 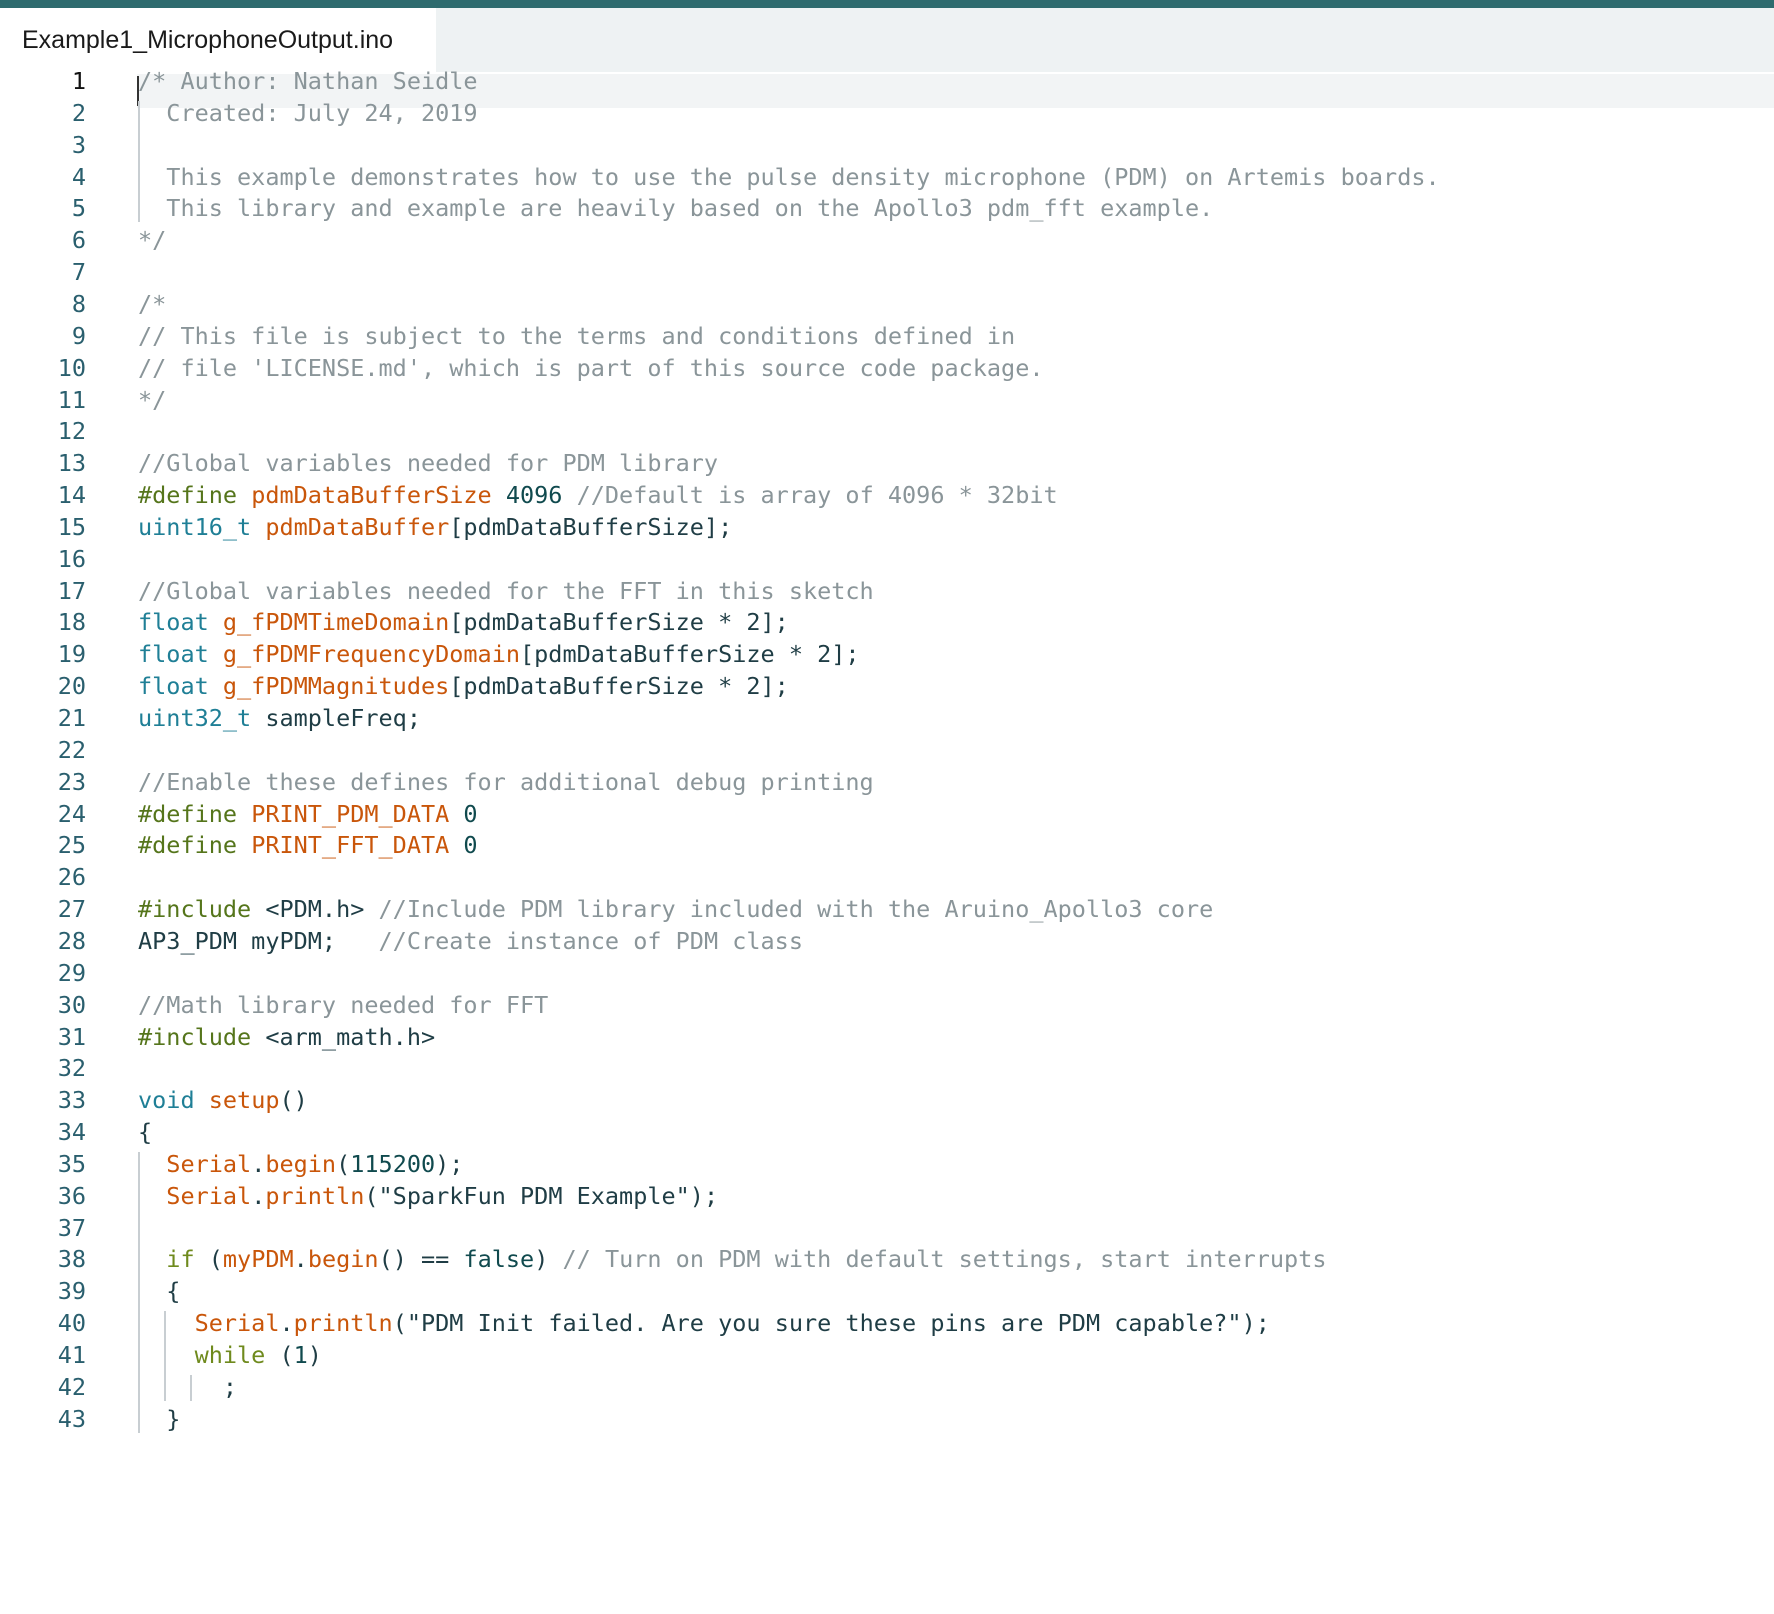 What do you see at coordinates (887, 81) in the screenshot?
I see `code-line: 1 /* Author: Nathan Seidle` at bounding box center [887, 81].